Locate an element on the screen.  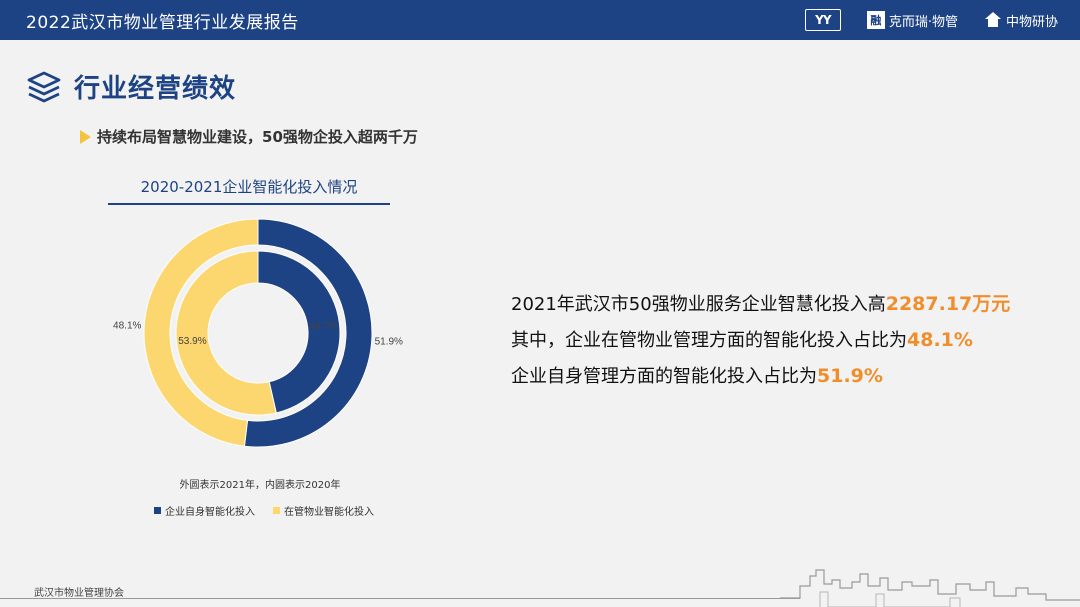
stat-total-text: 2021年武汉市50强物业服务企业智慧化投入高 is located at coordinates (698, 304).